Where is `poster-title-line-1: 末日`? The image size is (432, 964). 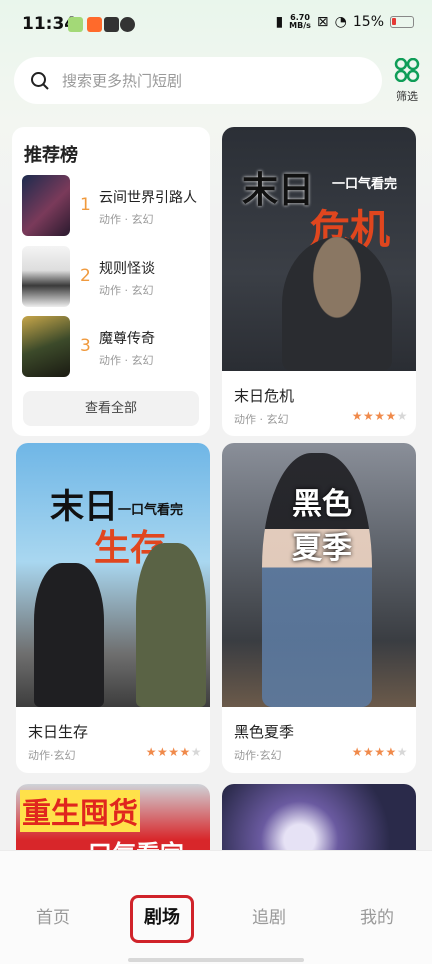
poster-title-line-1: 末日 is located at coordinates (278, 190).